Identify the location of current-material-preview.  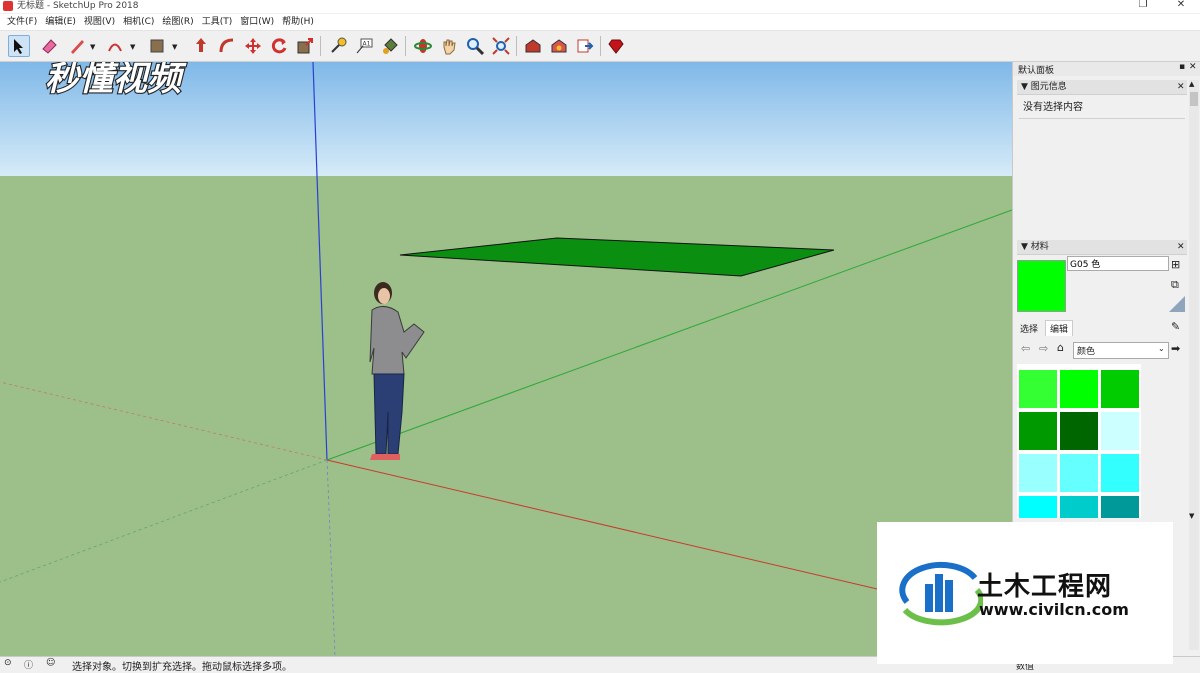
(1041, 286).